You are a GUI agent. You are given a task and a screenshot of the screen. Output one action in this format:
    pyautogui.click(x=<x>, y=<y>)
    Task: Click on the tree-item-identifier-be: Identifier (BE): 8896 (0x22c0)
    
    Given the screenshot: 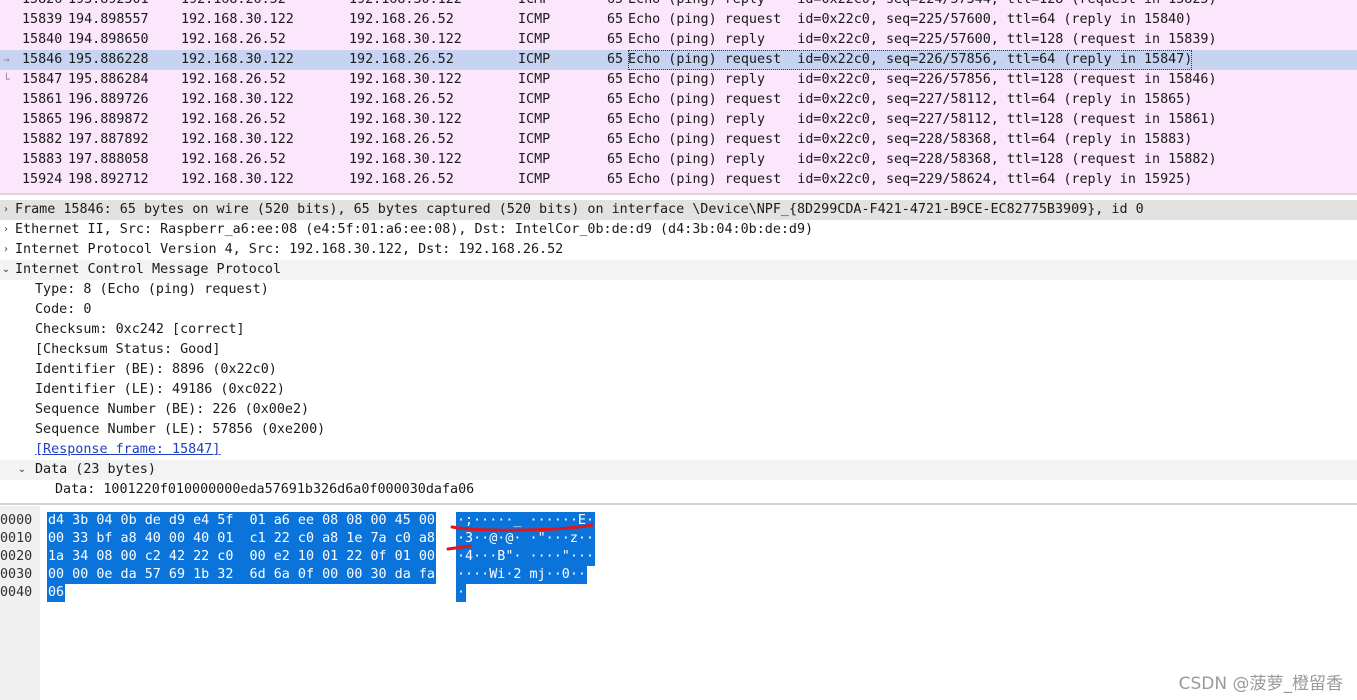 What is the action you would take?
    pyautogui.click(x=678, y=370)
    